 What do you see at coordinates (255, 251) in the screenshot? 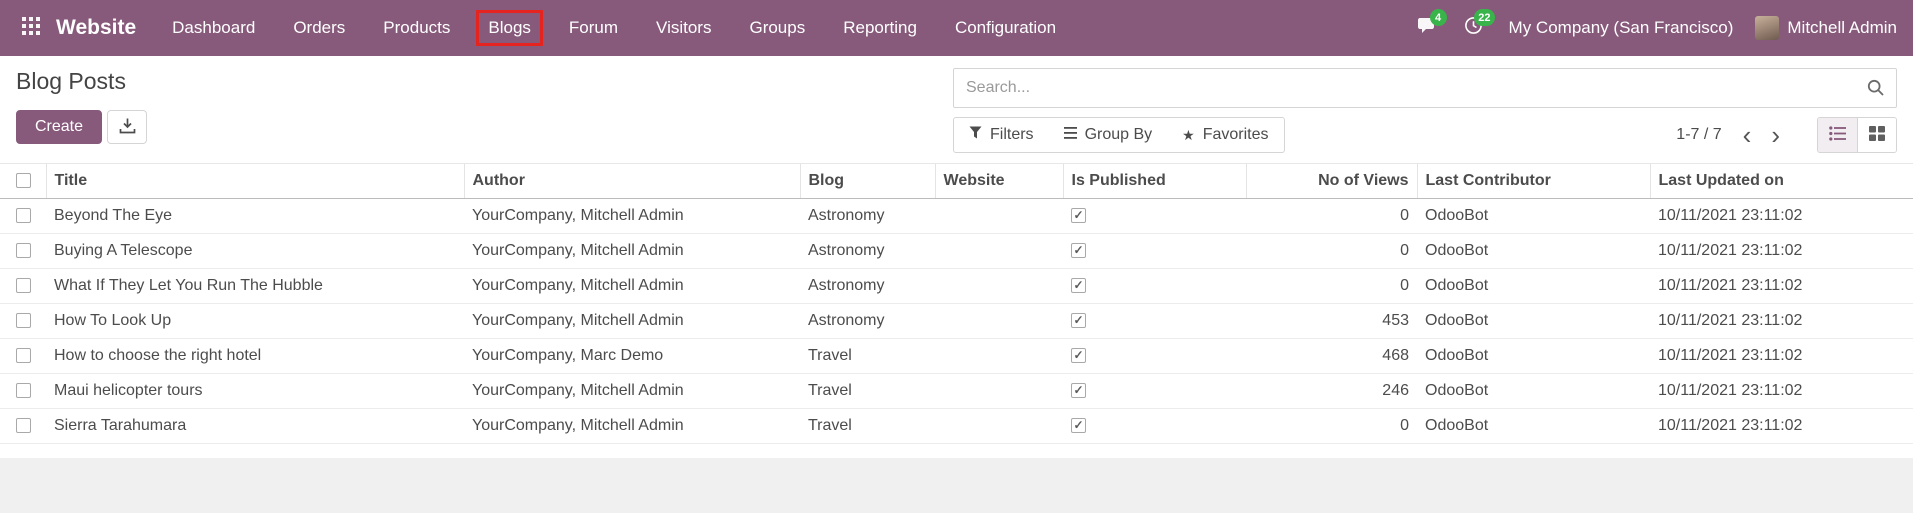
I see `cell-title: Buying A Telescope` at bounding box center [255, 251].